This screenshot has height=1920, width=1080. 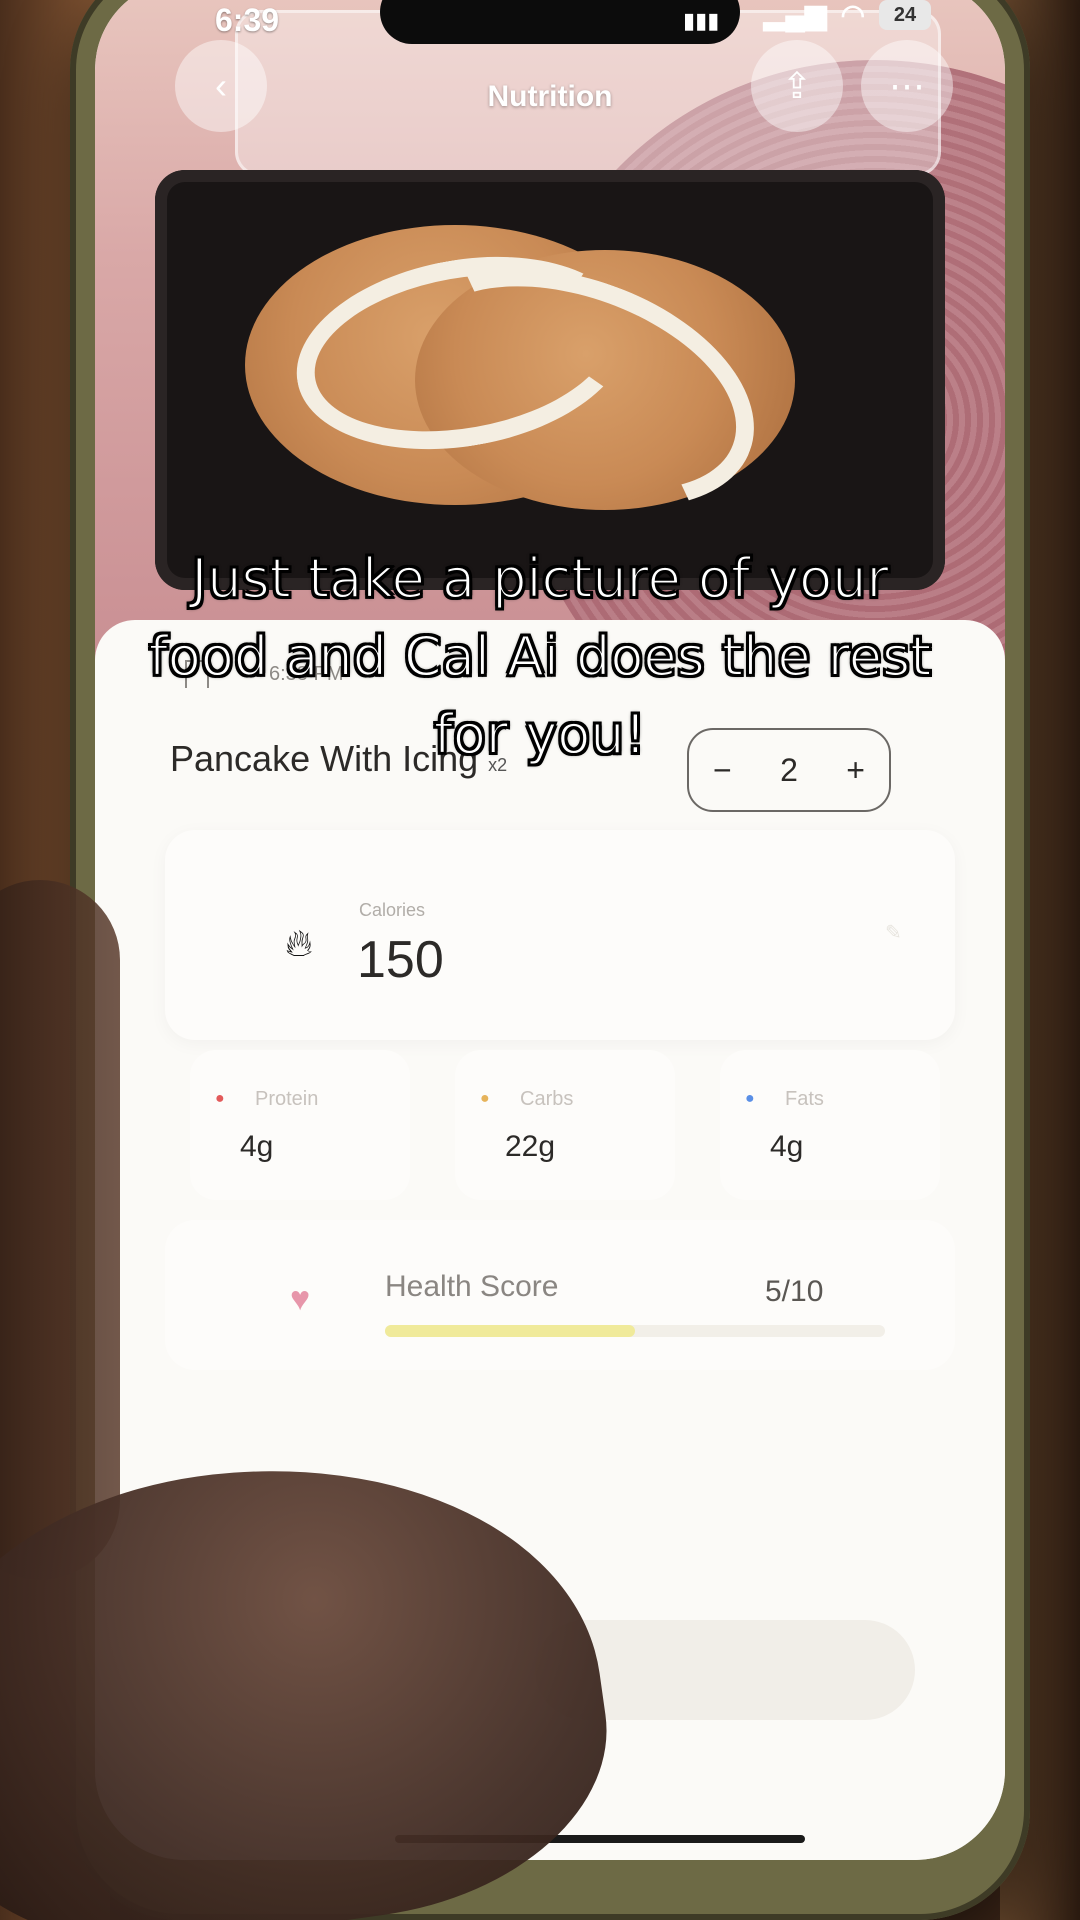 I want to click on calories-value: 150, so click(x=400, y=960).